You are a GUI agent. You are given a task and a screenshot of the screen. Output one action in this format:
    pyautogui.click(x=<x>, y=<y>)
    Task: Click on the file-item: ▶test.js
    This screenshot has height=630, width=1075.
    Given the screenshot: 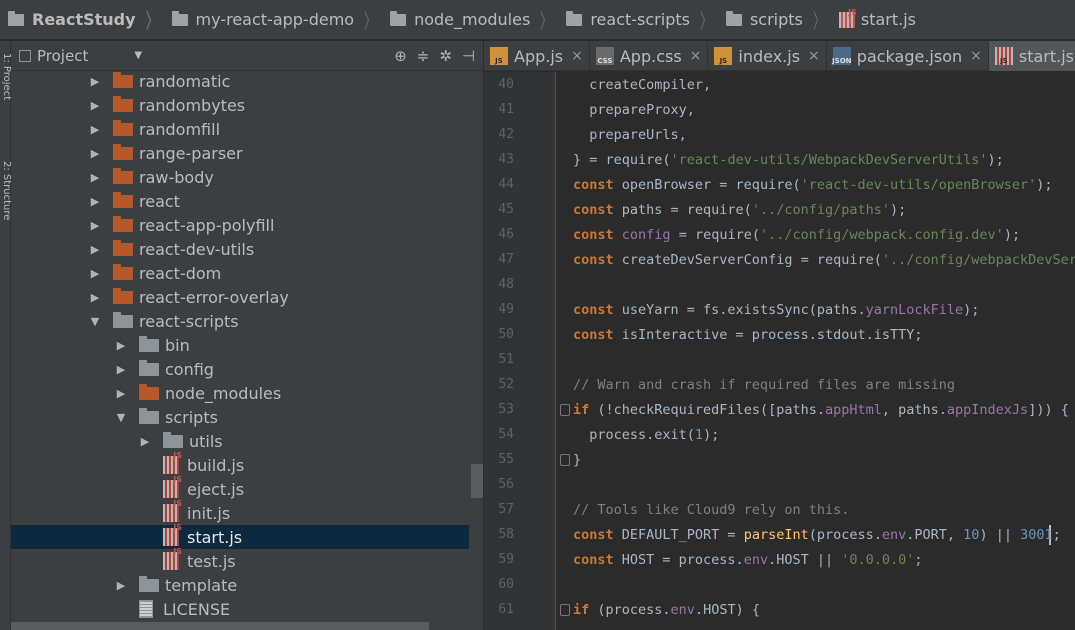 What is the action you would take?
    pyautogui.click(x=240, y=560)
    